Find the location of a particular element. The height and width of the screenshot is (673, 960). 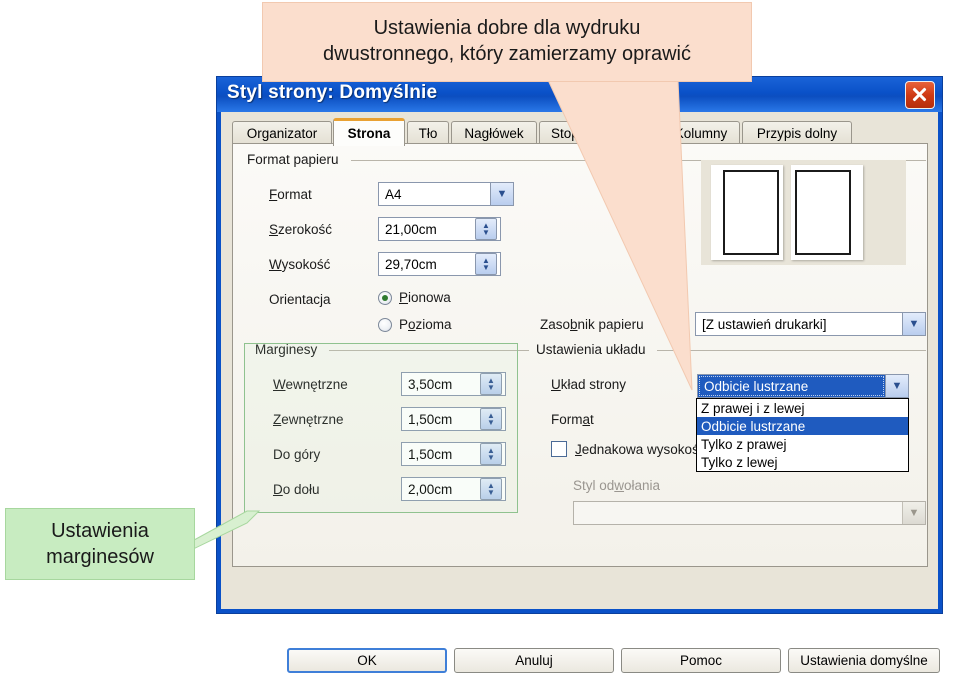

label-width: Szerokość is located at coordinates (301, 229).